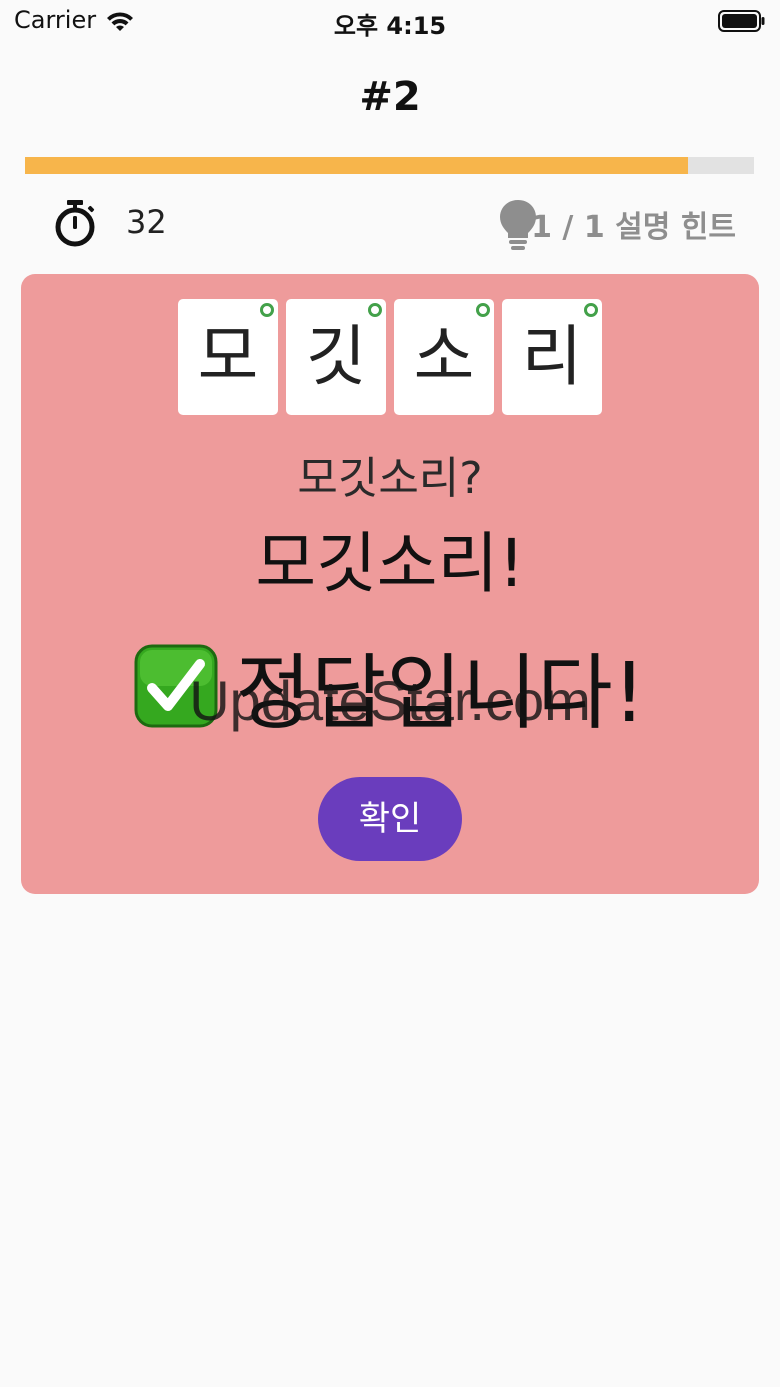 The image size is (780, 1387). I want to click on confirm-button: 확인, so click(390, 819).